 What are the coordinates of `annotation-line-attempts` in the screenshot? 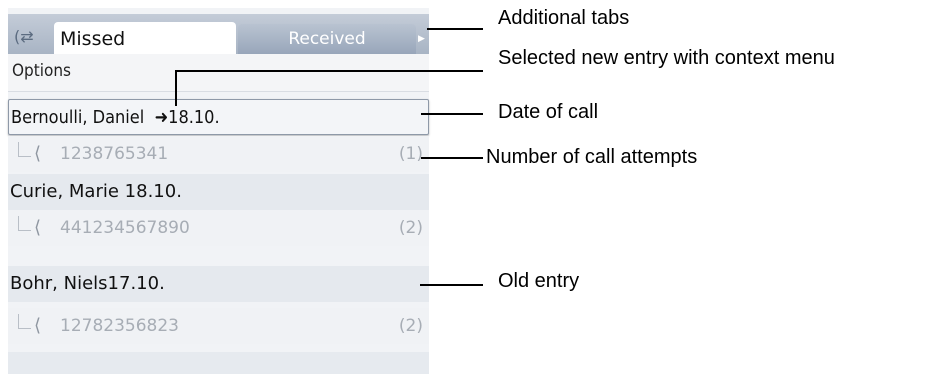 It's located at (452, 158).